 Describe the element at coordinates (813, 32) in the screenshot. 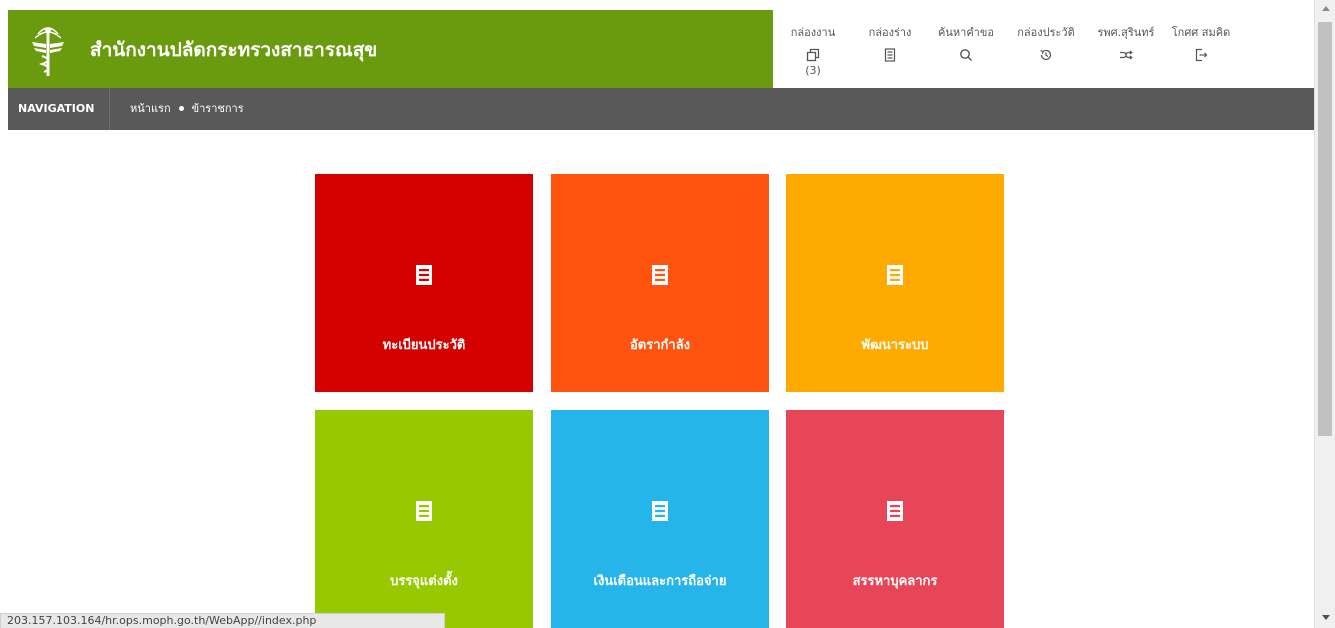

I see `topnav-inbox-label: กล่องงาน` at that location.